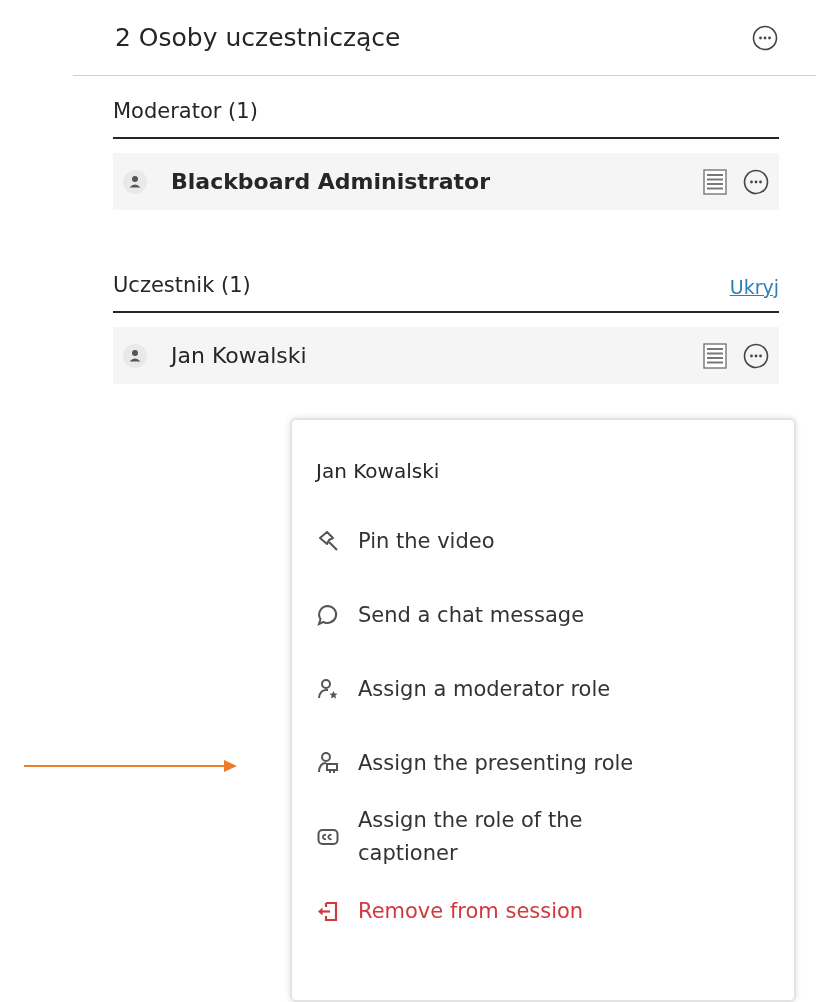 The width and height of the screenshot is (816, 1002). Describe the element at coordinates (328, 911) in the screenshot. I see `exit-icon` at that location.